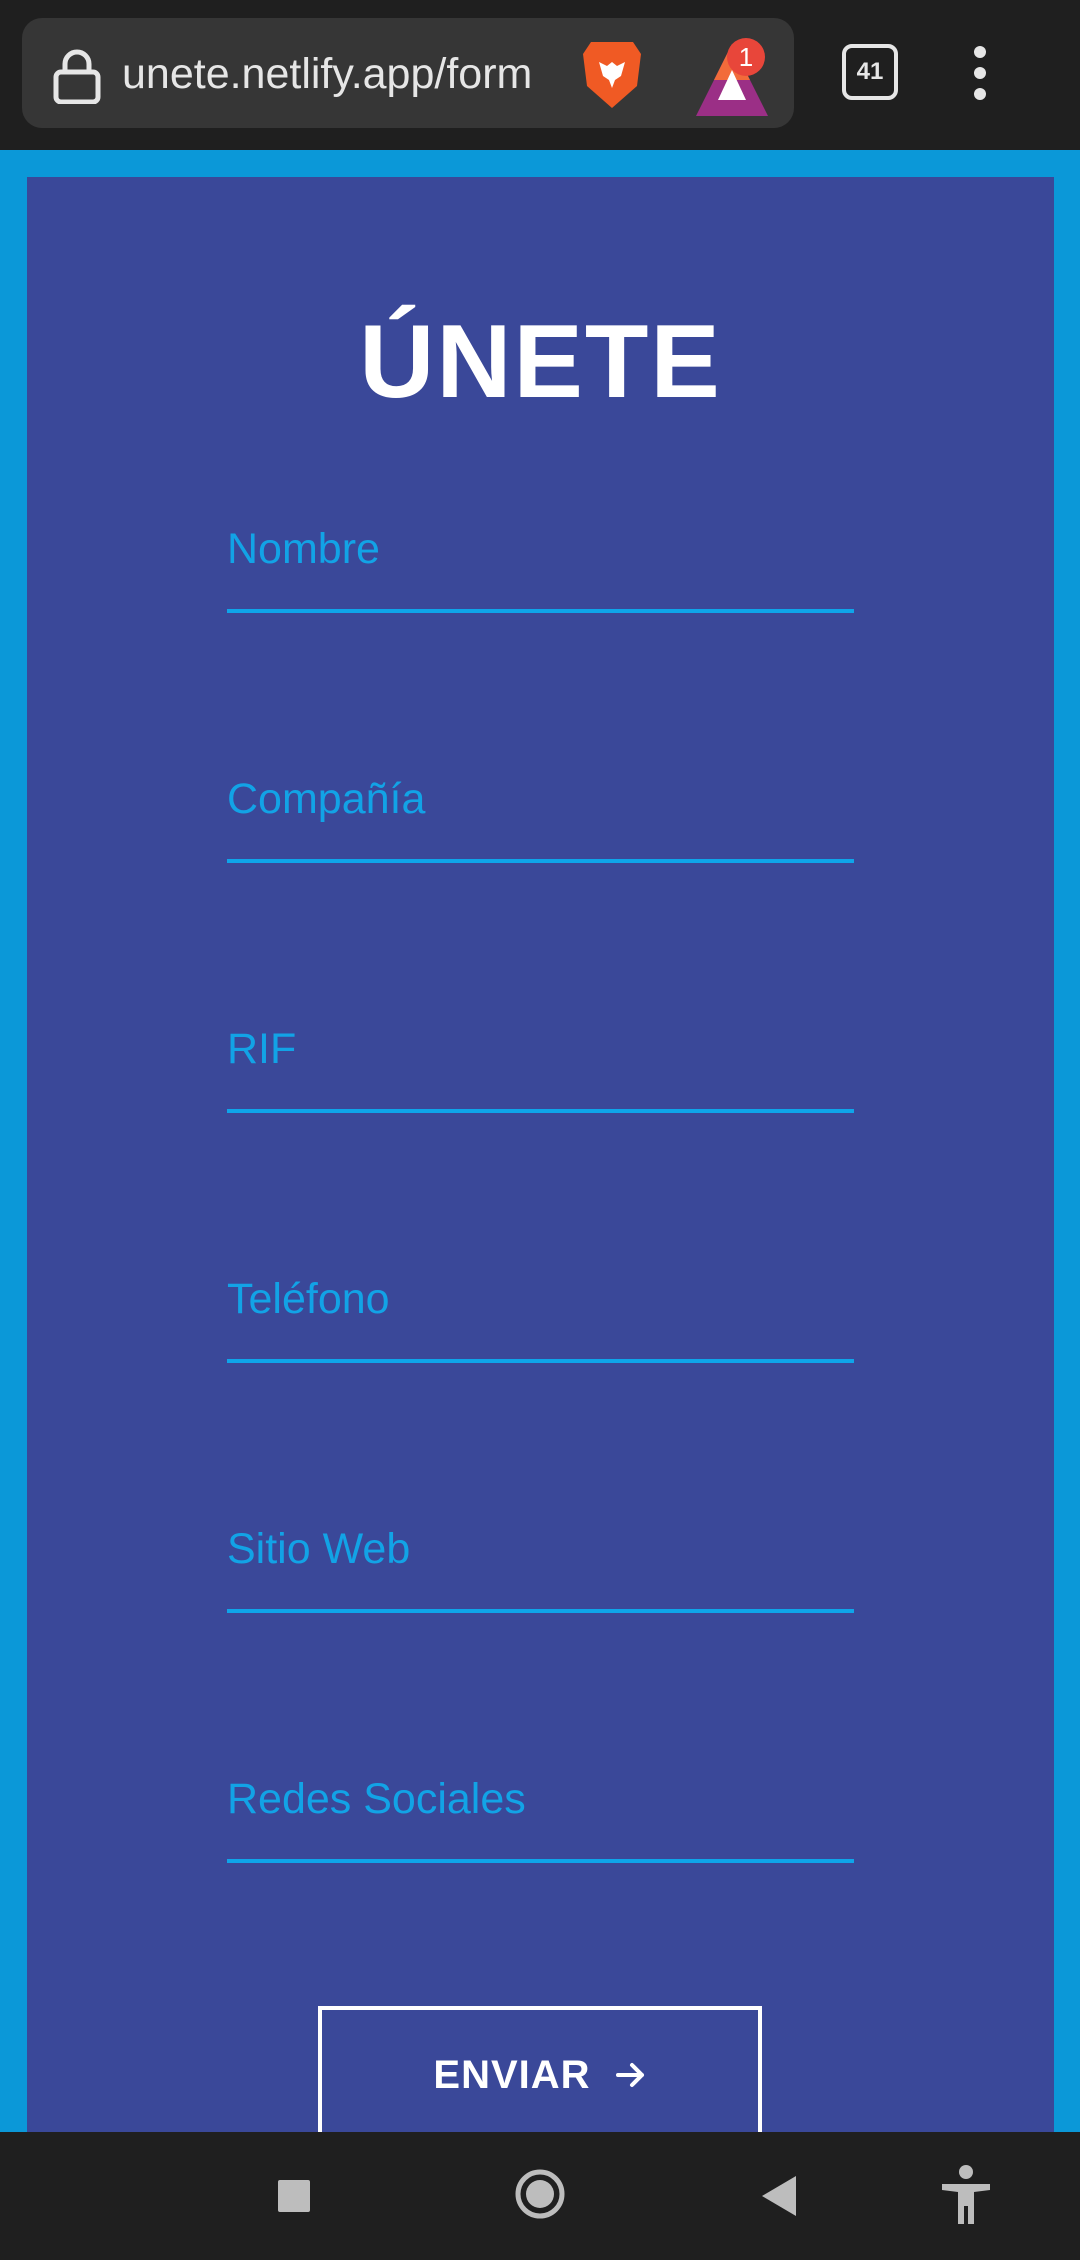 The height and width of the screenshot is (2260, 1080). Describe the element at coordinates (870, 72) in the screenshot. I see `tab-switcher-button: 41` at that location.